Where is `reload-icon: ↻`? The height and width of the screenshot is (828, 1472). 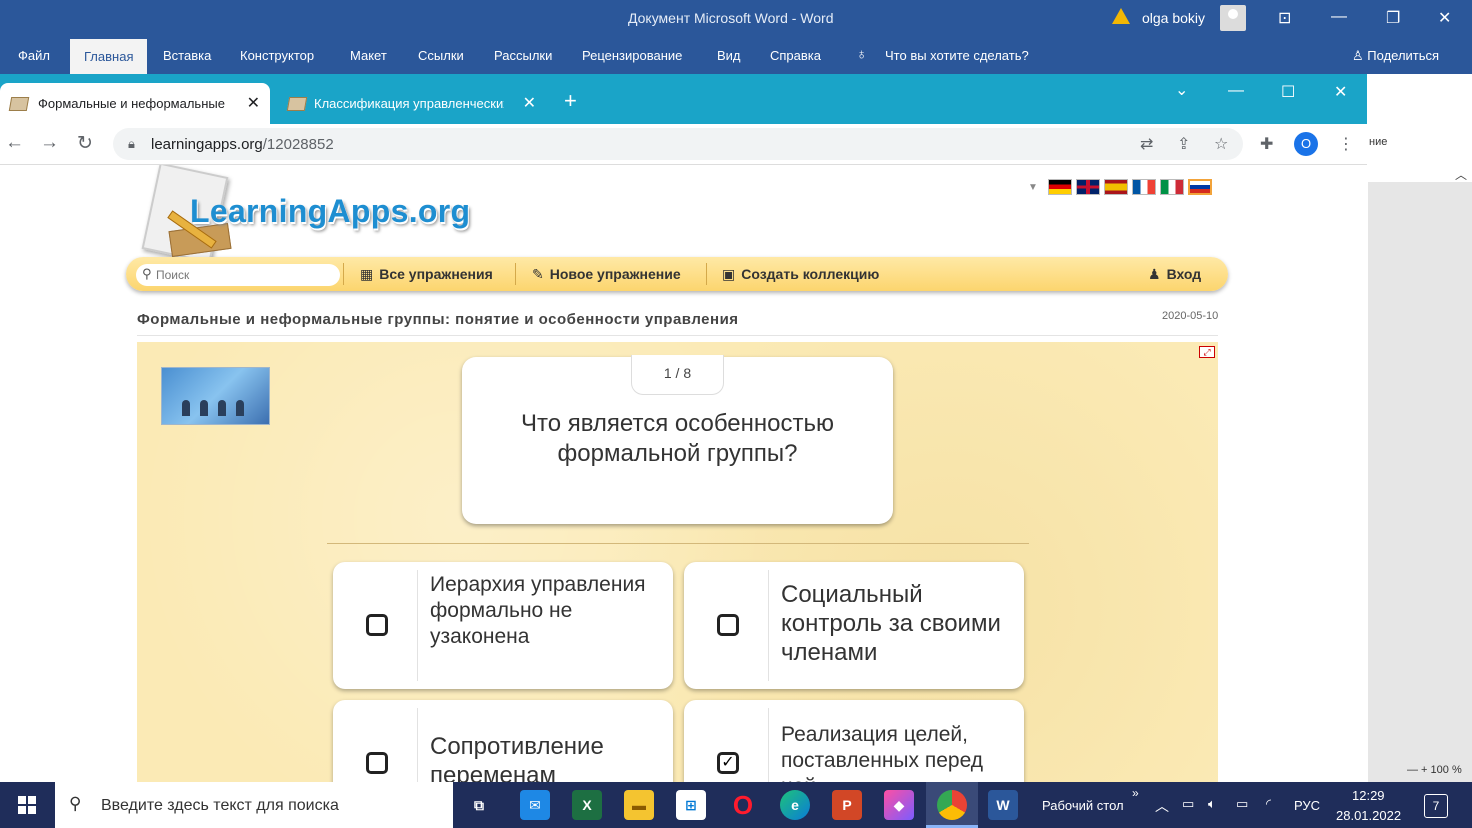
reload-icon: ↻ is located at coordinates (85, 143).